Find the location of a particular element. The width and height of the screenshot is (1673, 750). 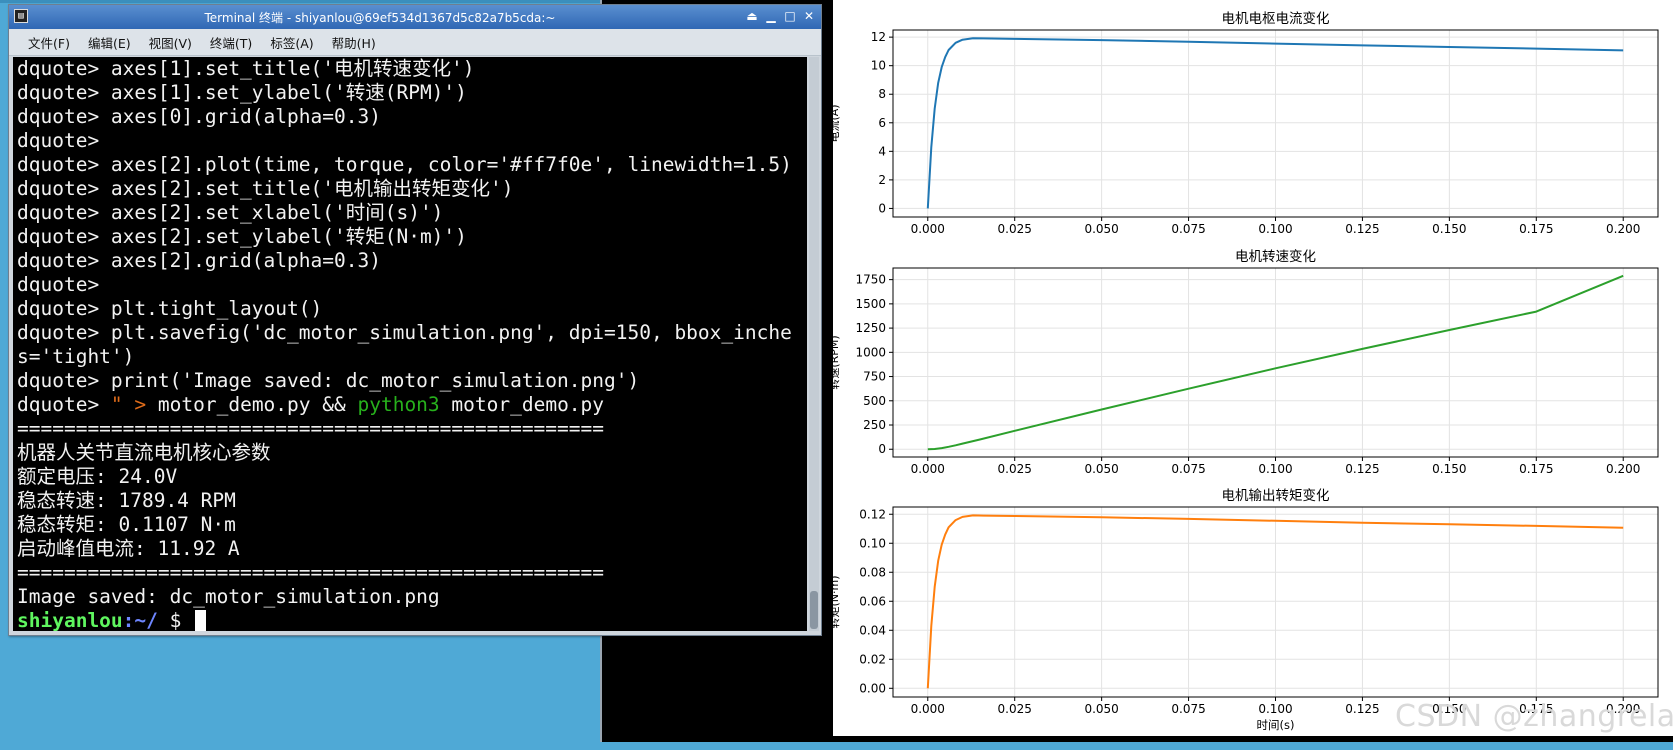

close-icon: ✕ is located at coordinates (809, 16).